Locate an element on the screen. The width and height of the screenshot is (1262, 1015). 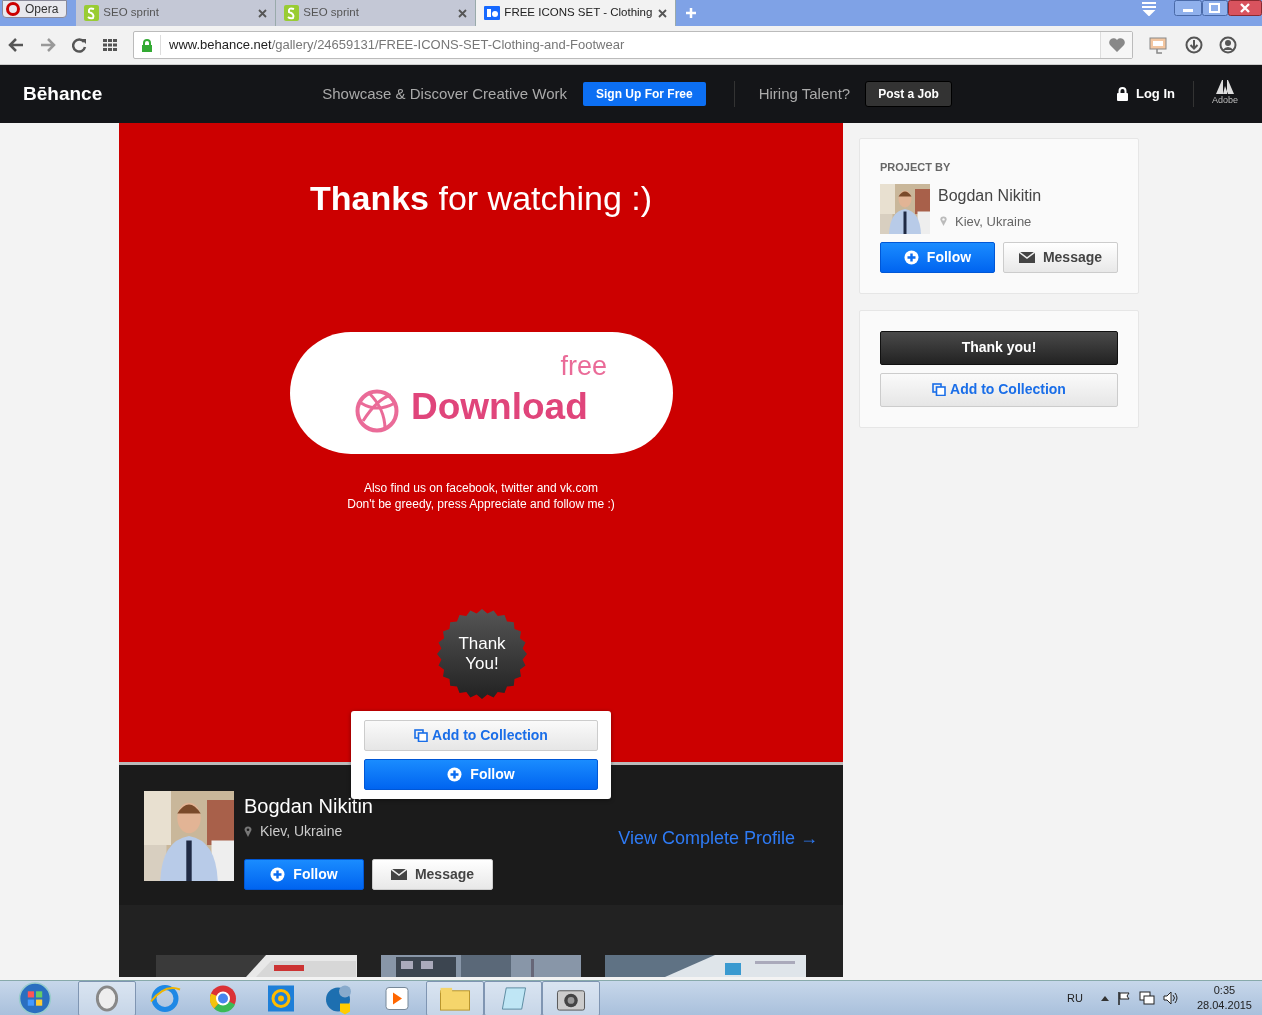
download-button: free Download is located at coordinates (481, 393).